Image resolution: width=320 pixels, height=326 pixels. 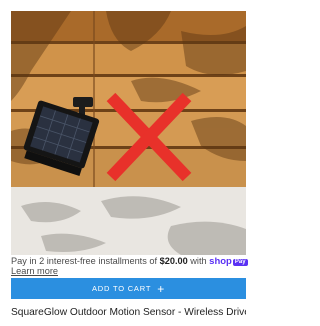 I want to click on learn-more-link: Learn more, so click(x=34, y=271).